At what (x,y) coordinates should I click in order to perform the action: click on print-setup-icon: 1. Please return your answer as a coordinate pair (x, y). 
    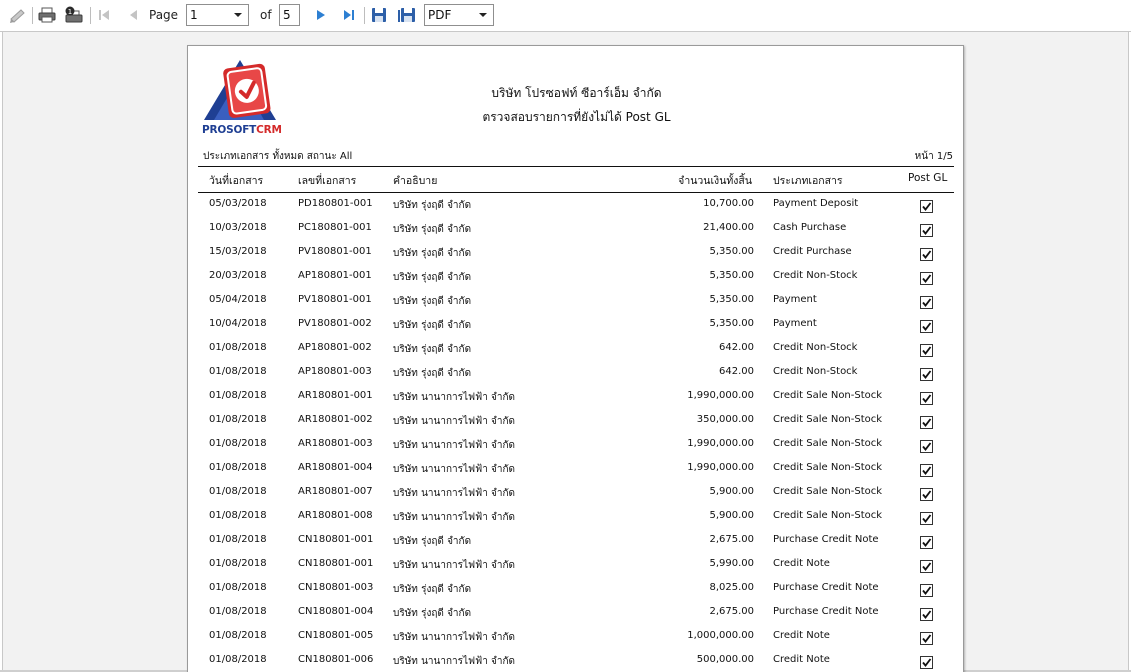
    Looking at the image, I should click on (74, 15).